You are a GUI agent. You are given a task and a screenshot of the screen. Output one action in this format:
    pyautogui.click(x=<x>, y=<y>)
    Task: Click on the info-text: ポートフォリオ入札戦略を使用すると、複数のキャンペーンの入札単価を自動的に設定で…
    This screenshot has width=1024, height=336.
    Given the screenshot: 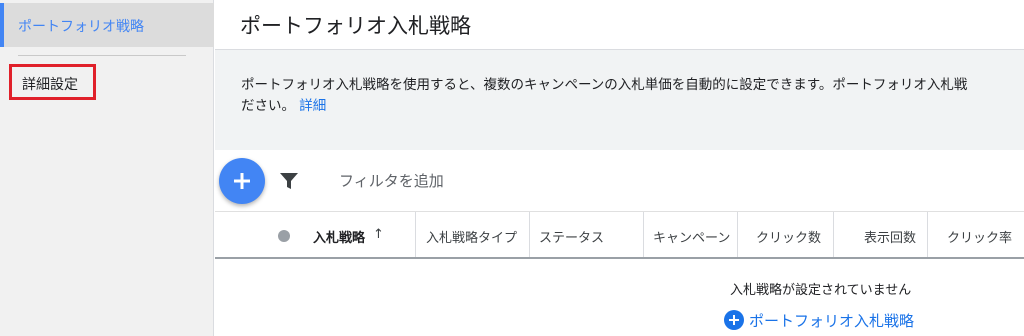 What is the action you would take?
    pyautogui.click(x=632, y=96)
    